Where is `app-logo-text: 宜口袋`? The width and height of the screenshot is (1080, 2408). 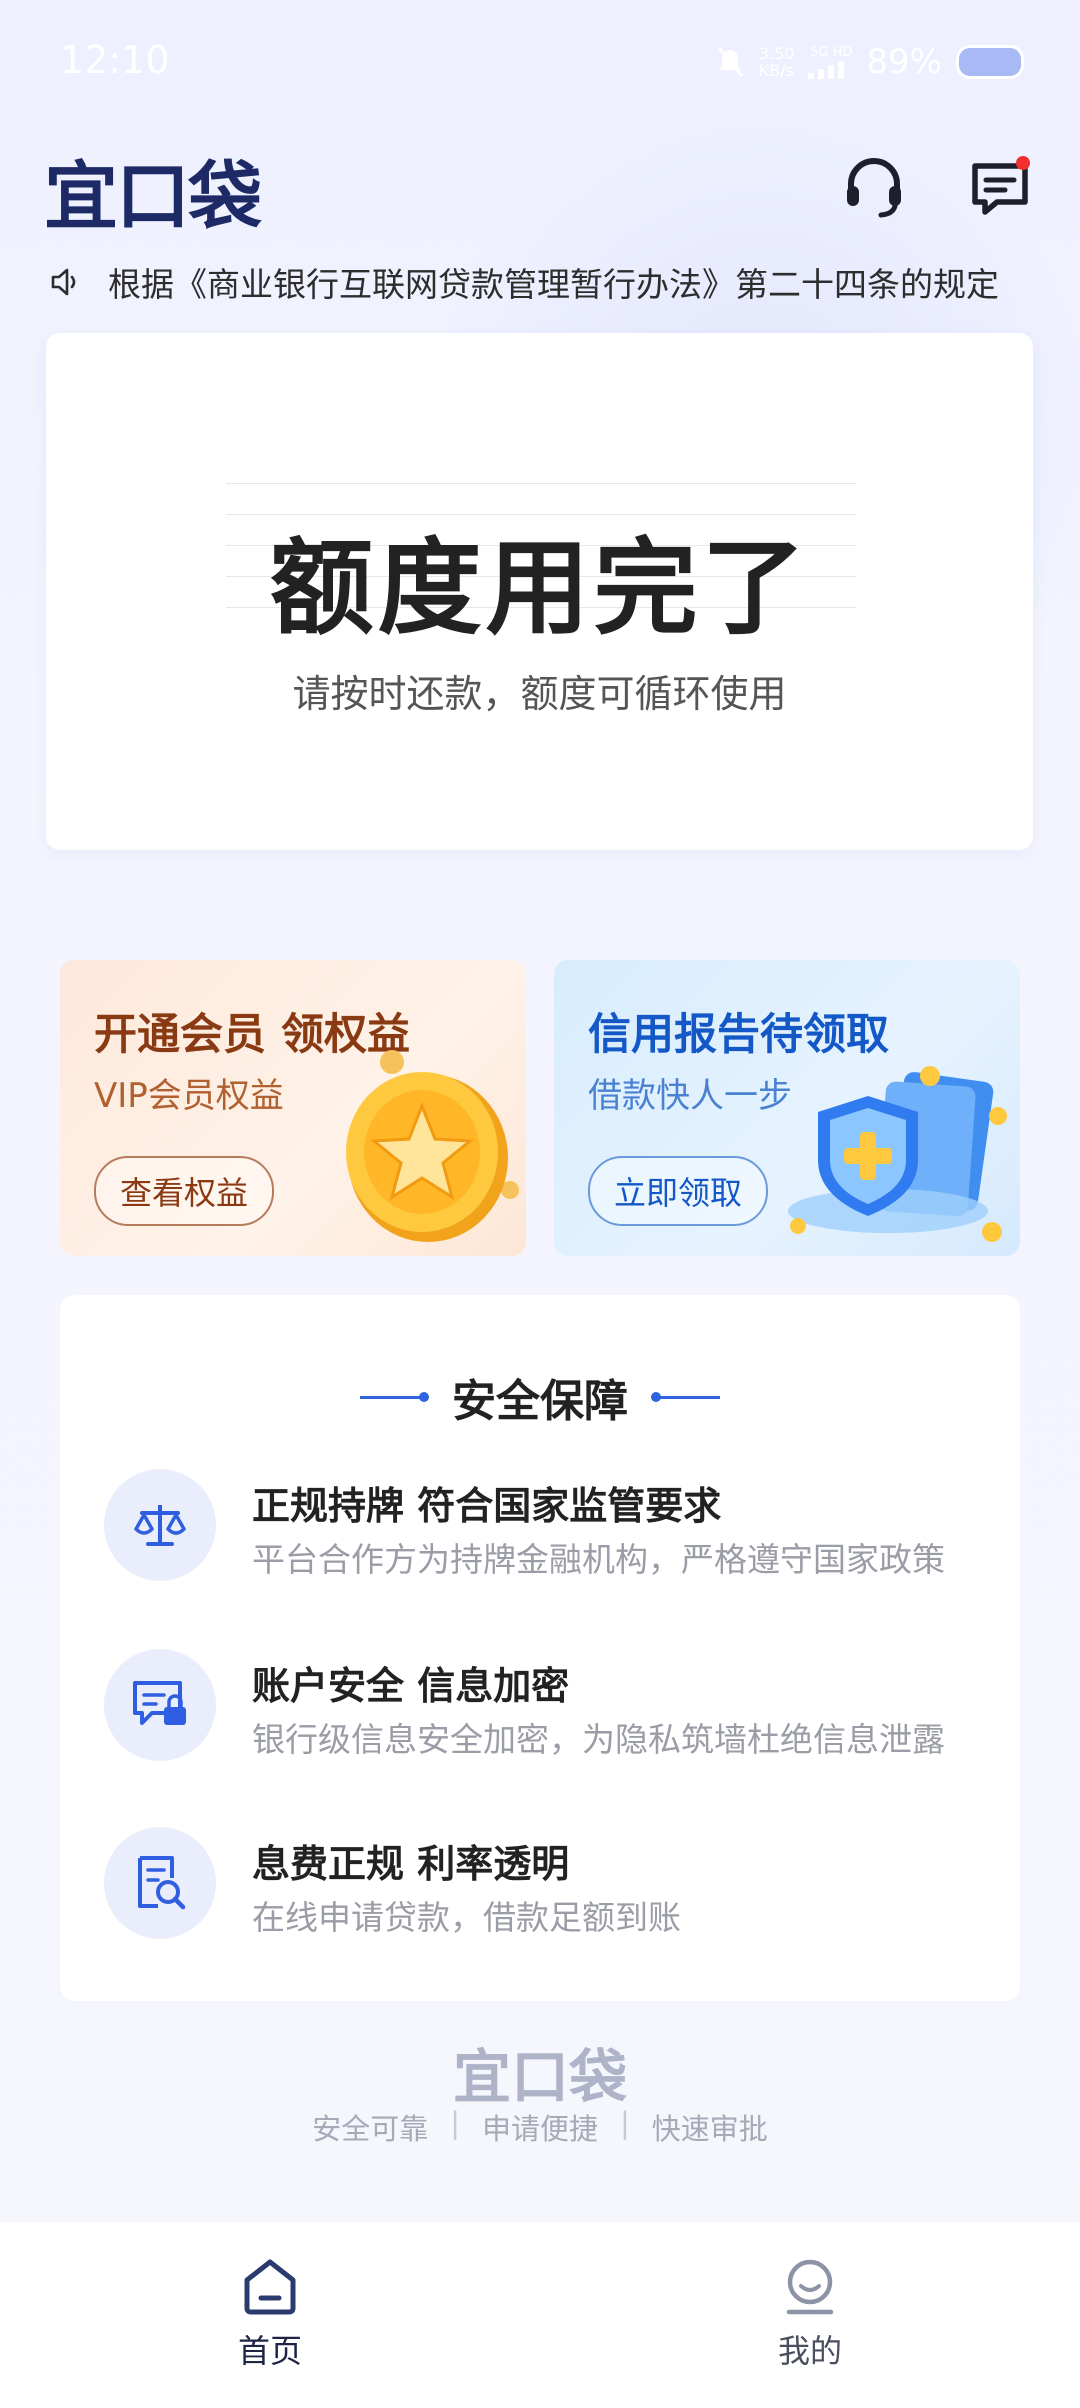
app-logo-text: 宜口袋 is located at coordinates (153, 196).